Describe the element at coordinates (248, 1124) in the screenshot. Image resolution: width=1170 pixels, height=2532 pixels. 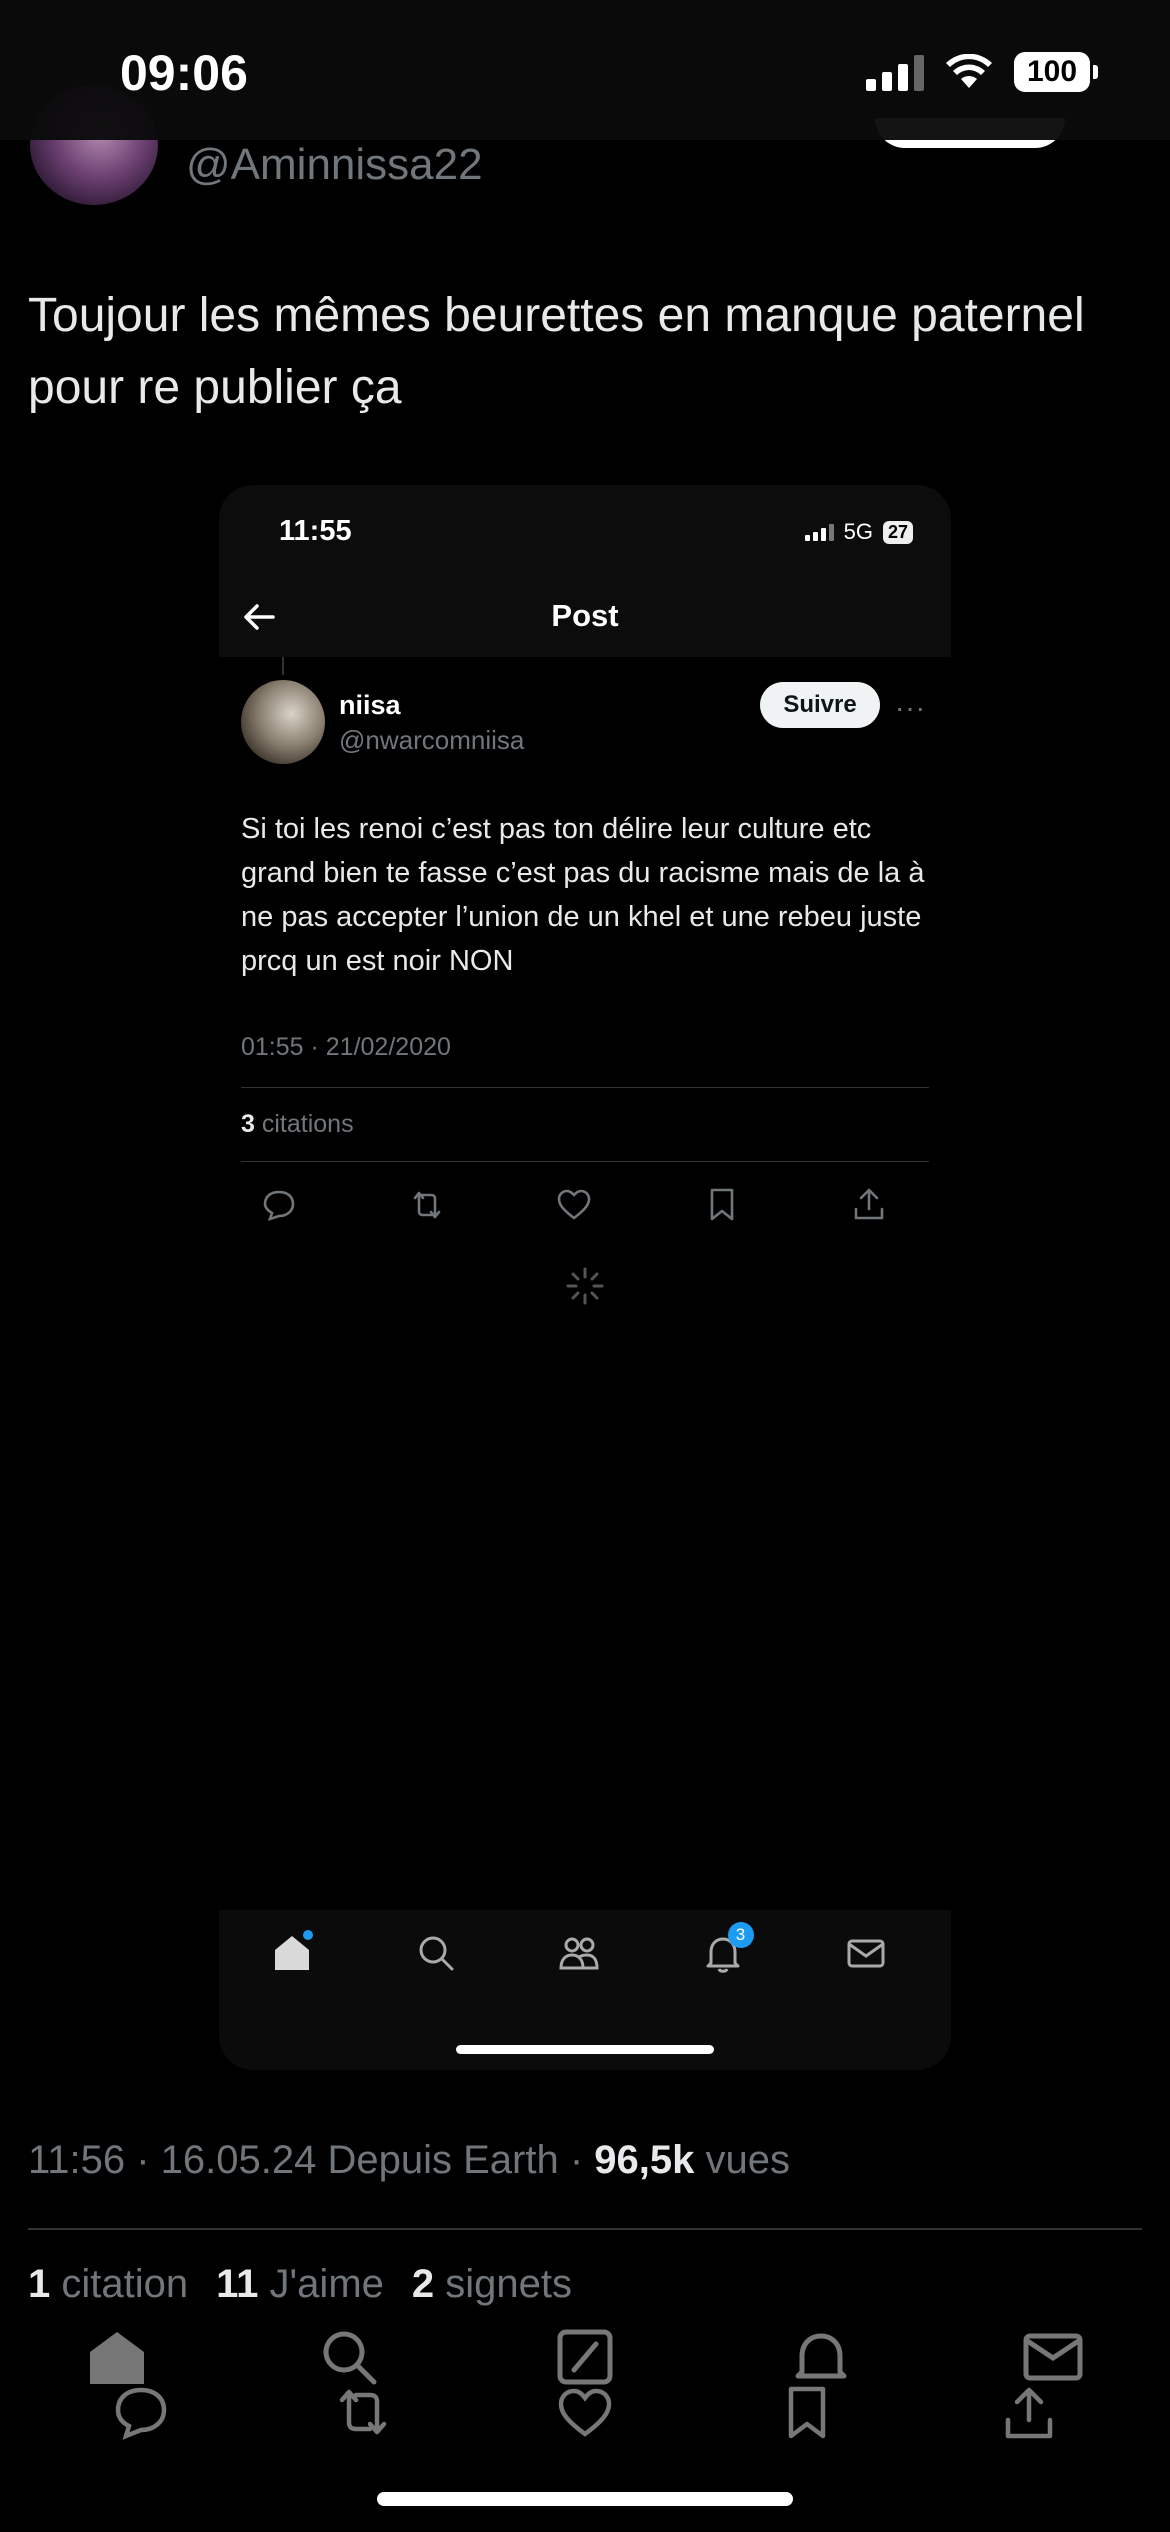
I see `embed-quotes-count: 3` at that location.